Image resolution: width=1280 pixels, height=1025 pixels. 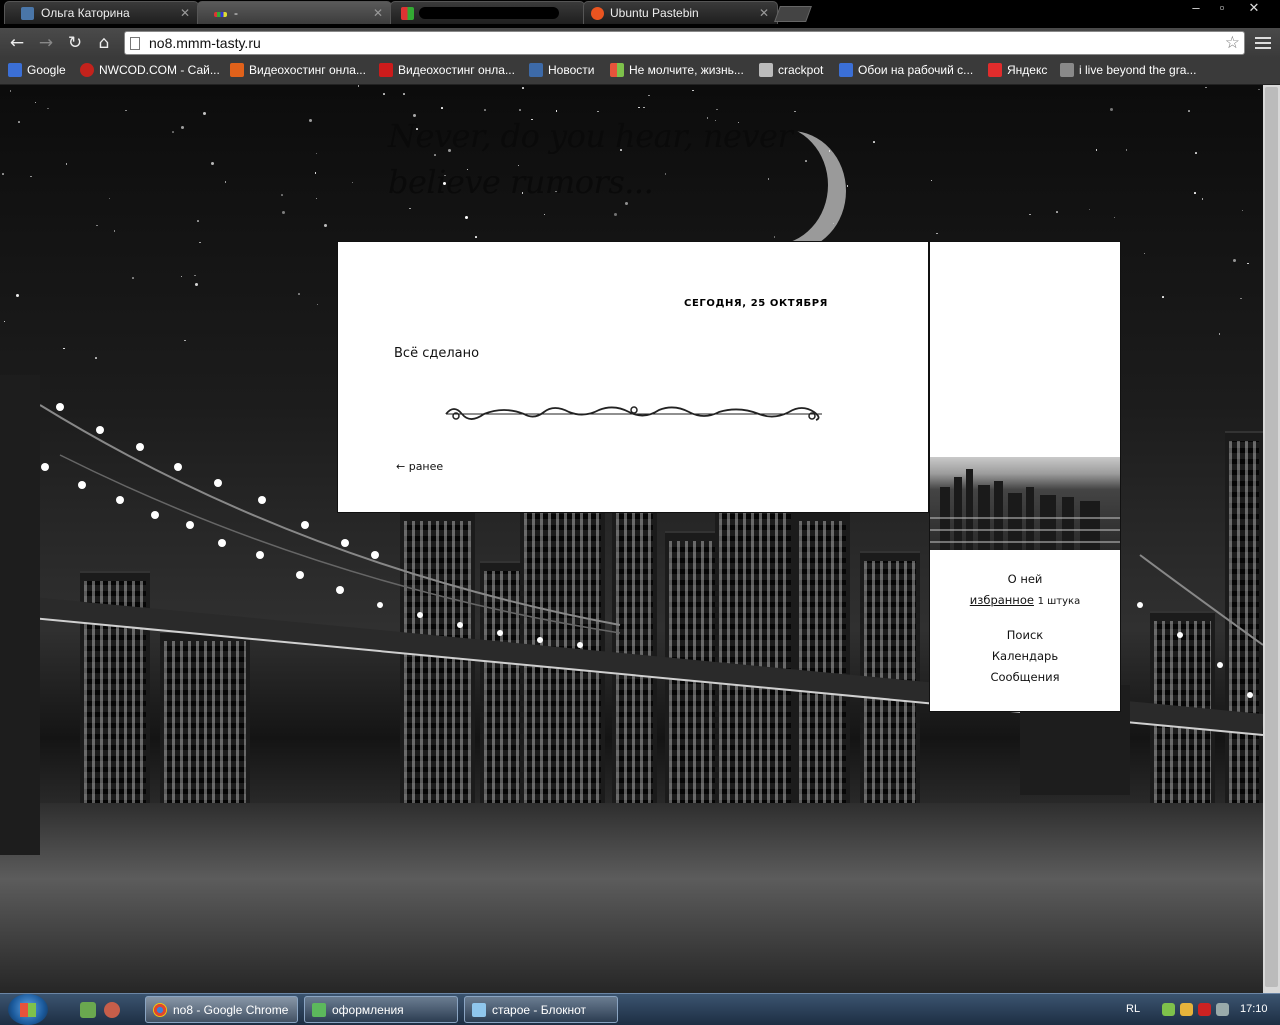 I want to click on favorites-link: избранное, so click(x=1002, y=600).